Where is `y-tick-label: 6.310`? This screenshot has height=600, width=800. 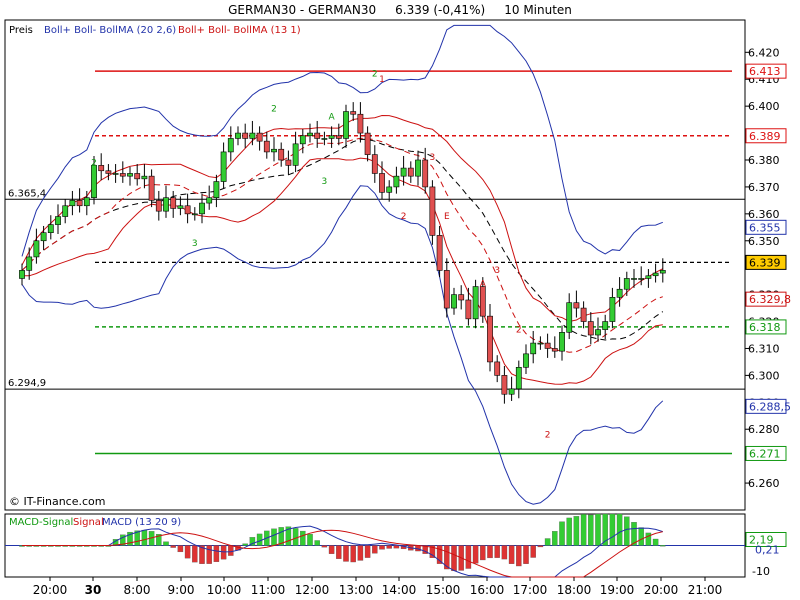
y-tick-label: 6.310 is located at coordinates (764, 348).